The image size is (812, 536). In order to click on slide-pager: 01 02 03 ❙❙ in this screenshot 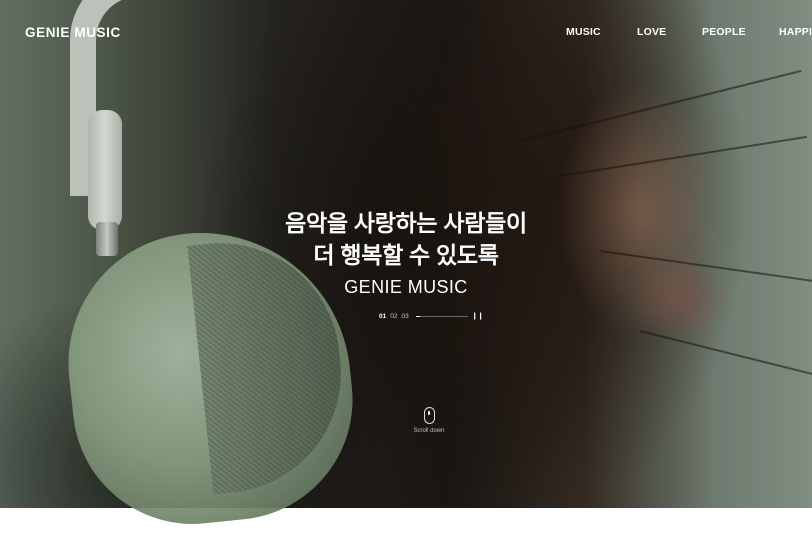, I will do `click(431, 316)`.